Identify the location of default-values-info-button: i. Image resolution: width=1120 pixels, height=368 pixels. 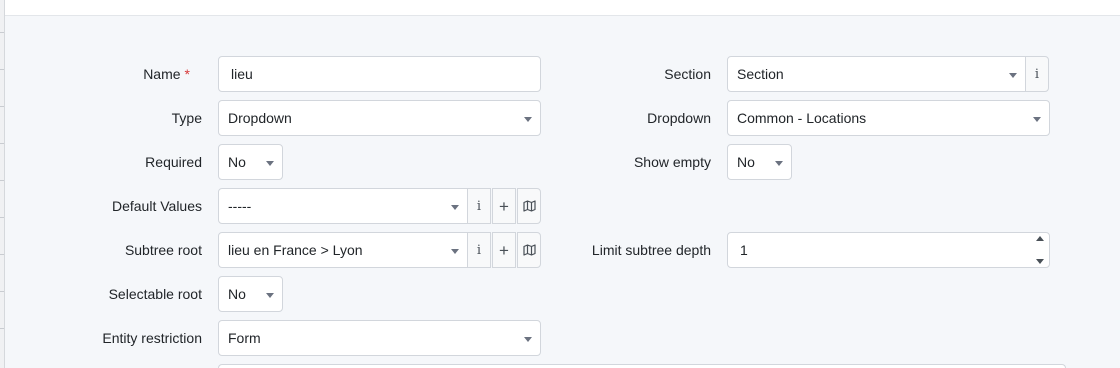
(479, 206).